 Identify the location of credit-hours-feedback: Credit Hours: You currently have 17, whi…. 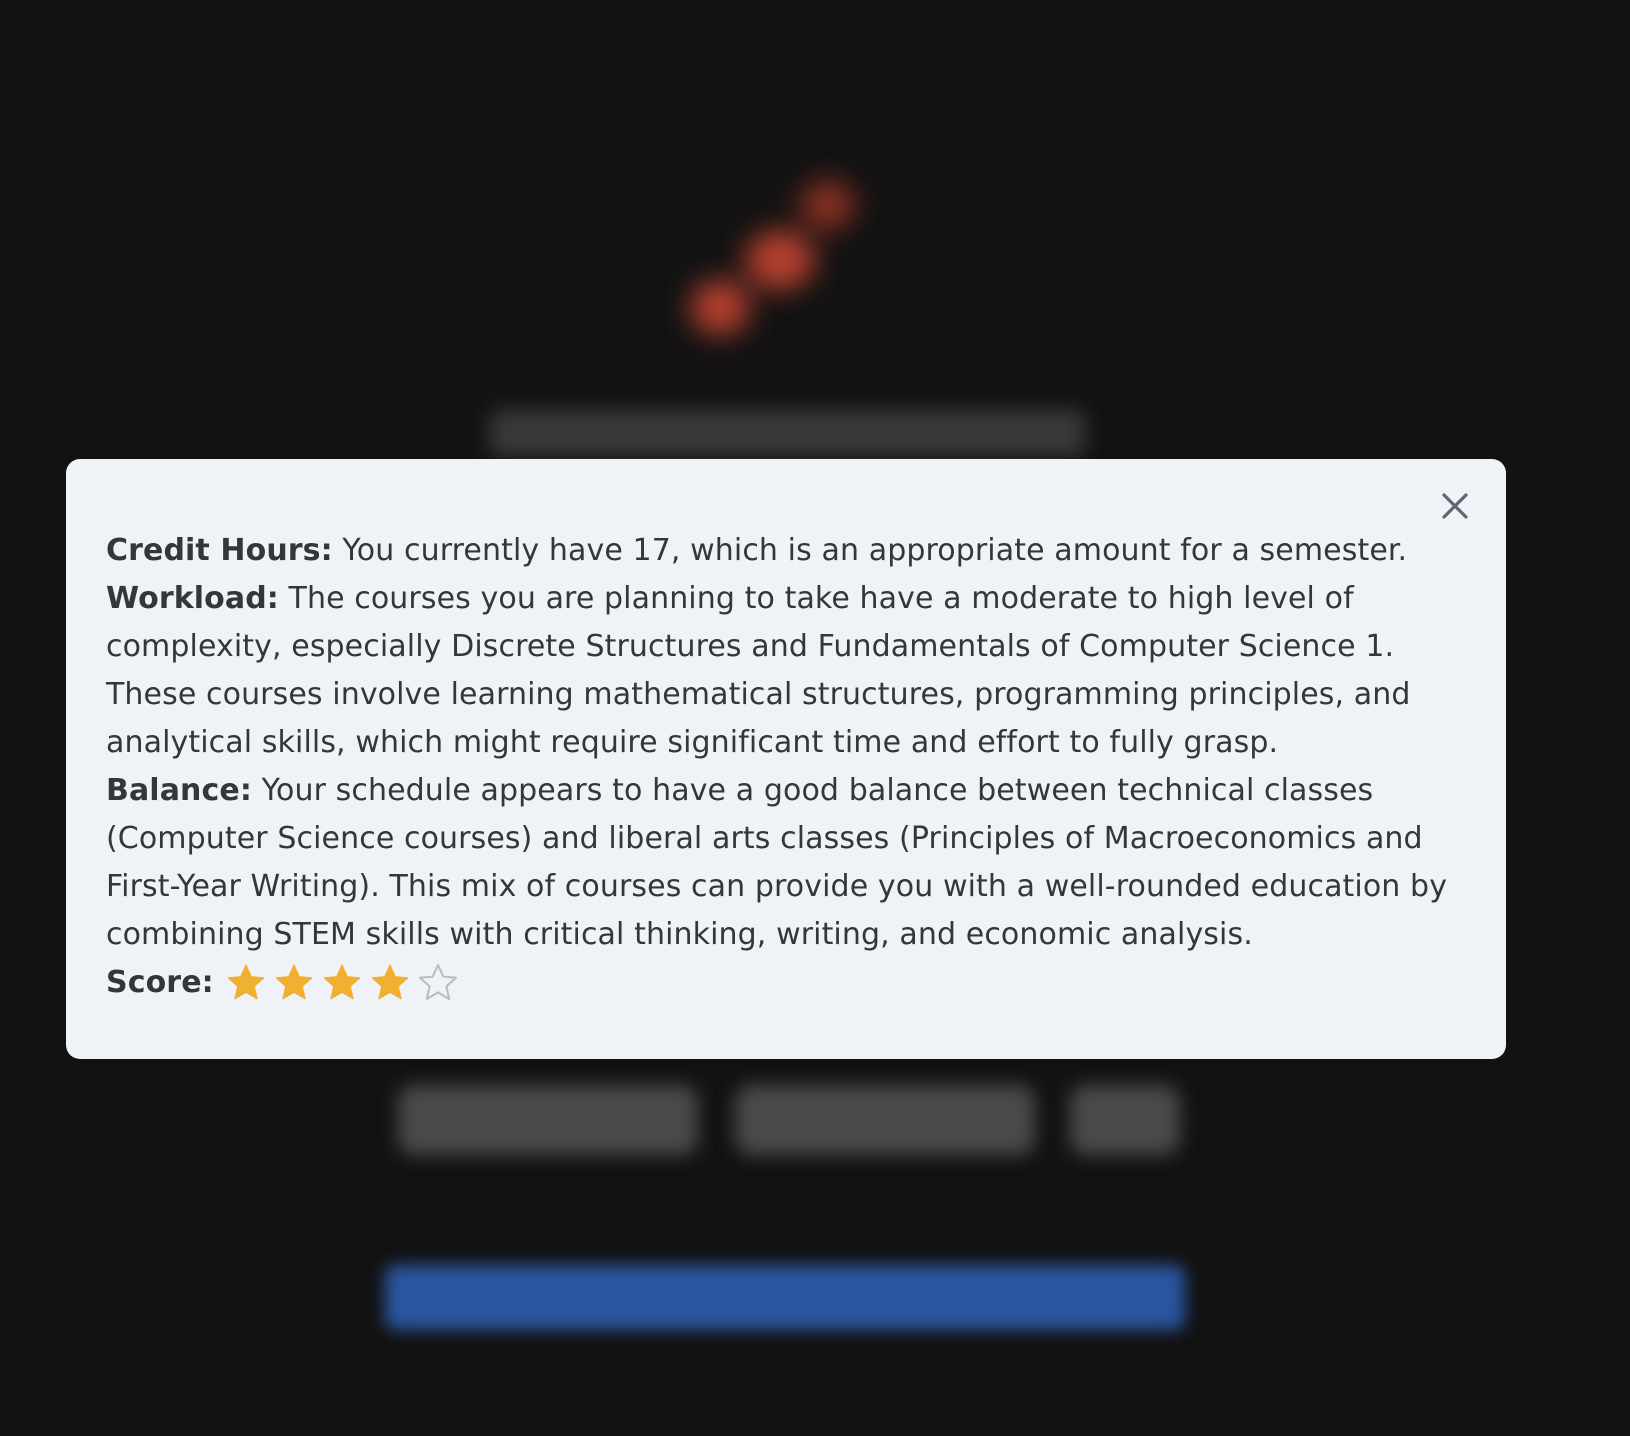
(786, 551).